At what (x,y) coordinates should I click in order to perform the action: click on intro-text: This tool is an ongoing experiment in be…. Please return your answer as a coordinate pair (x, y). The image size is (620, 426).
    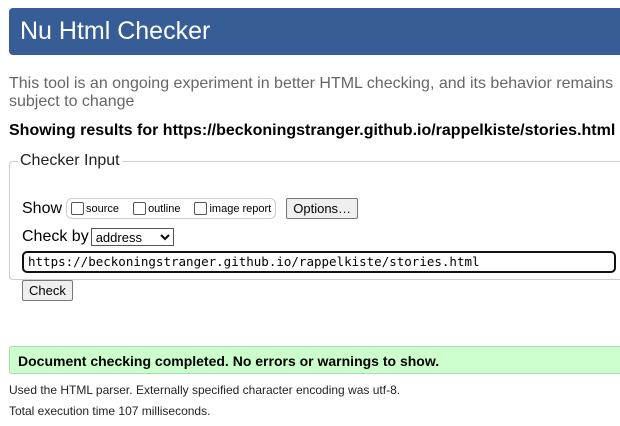
    Looking at the image, I should click on (311, 92).